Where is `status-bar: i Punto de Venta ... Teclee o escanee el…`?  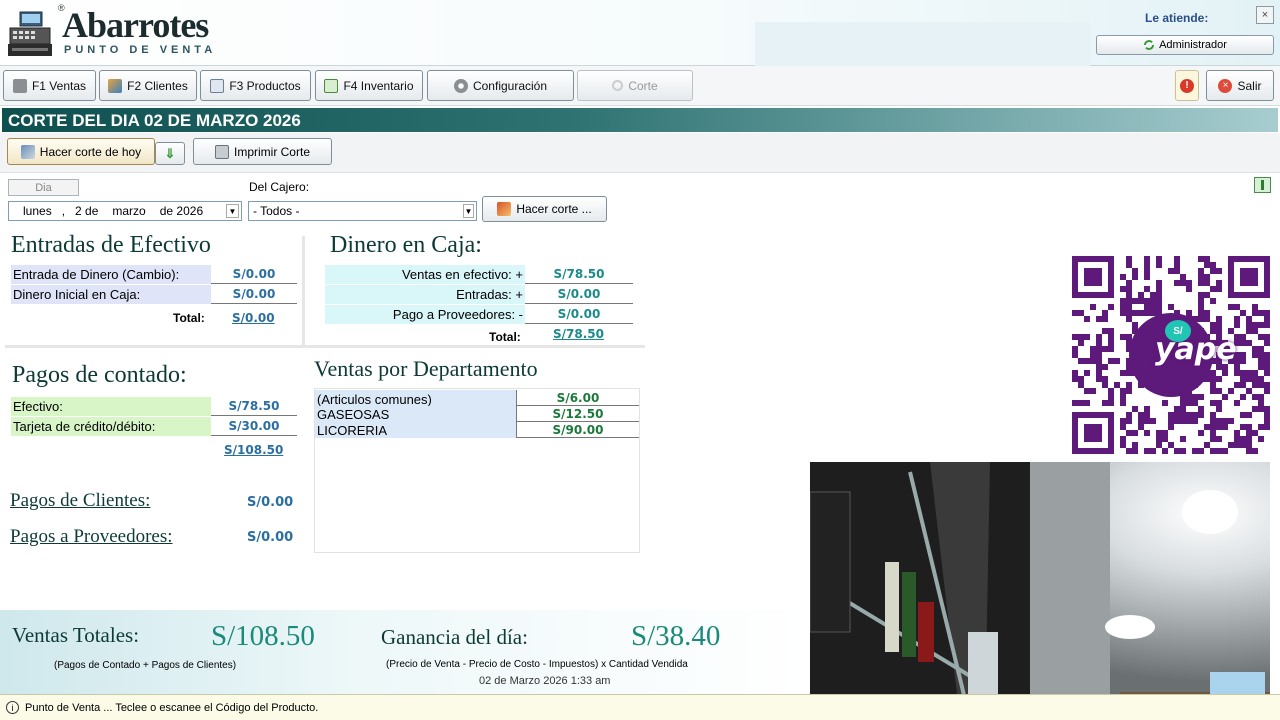 status-bar: i Punto de Venta ... Teclee o escanee el… is located at coordinates (640, 707).